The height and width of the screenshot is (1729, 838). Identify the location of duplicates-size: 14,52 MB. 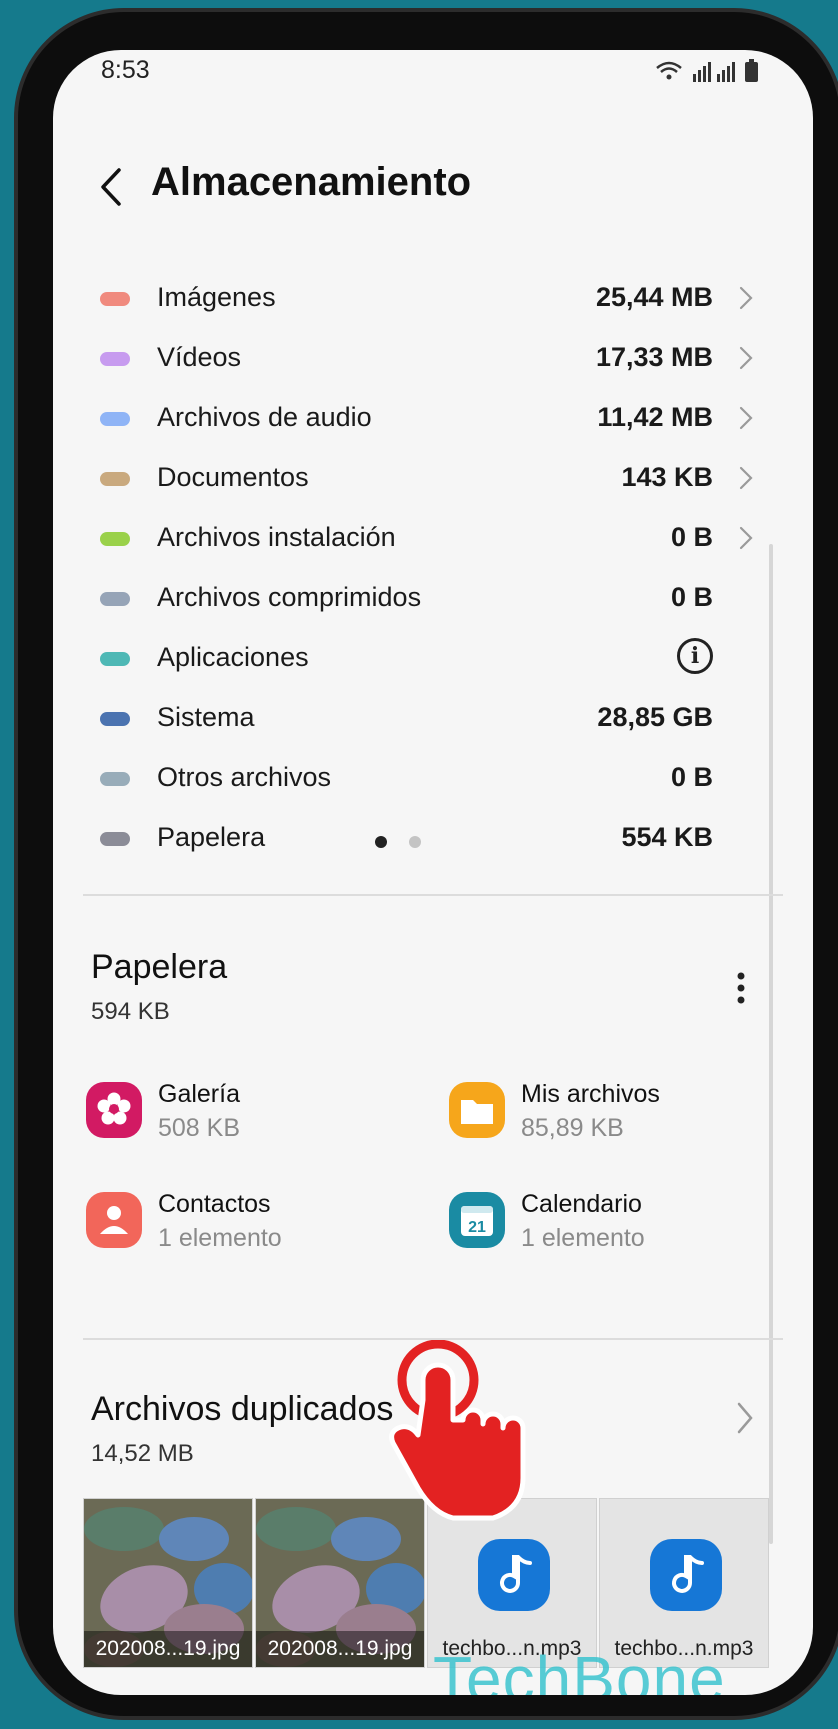
(142, 1453).